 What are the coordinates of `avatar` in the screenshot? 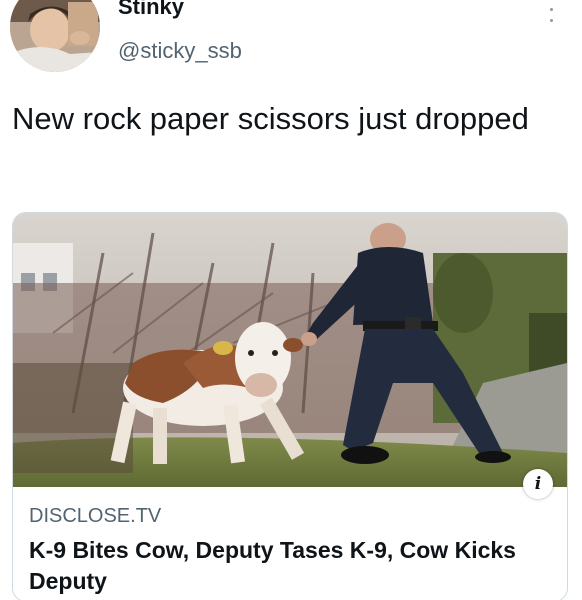 It's located at (55, 36).